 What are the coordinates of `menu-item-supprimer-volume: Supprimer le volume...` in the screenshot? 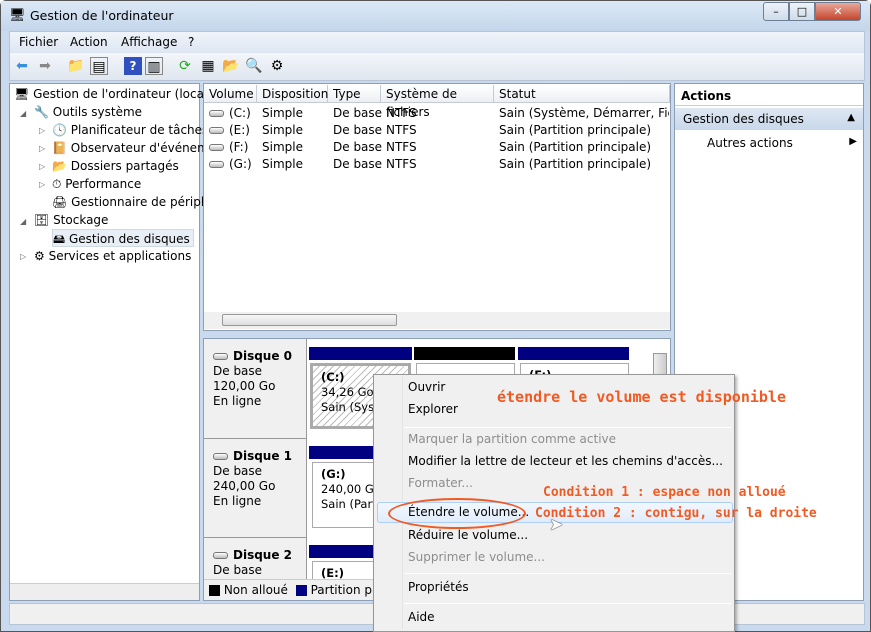 It's located at (476, 557).